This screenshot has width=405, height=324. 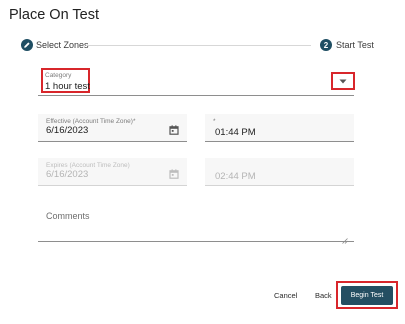 I want to click on step1-edit-icon, so click(x=27, y=45).